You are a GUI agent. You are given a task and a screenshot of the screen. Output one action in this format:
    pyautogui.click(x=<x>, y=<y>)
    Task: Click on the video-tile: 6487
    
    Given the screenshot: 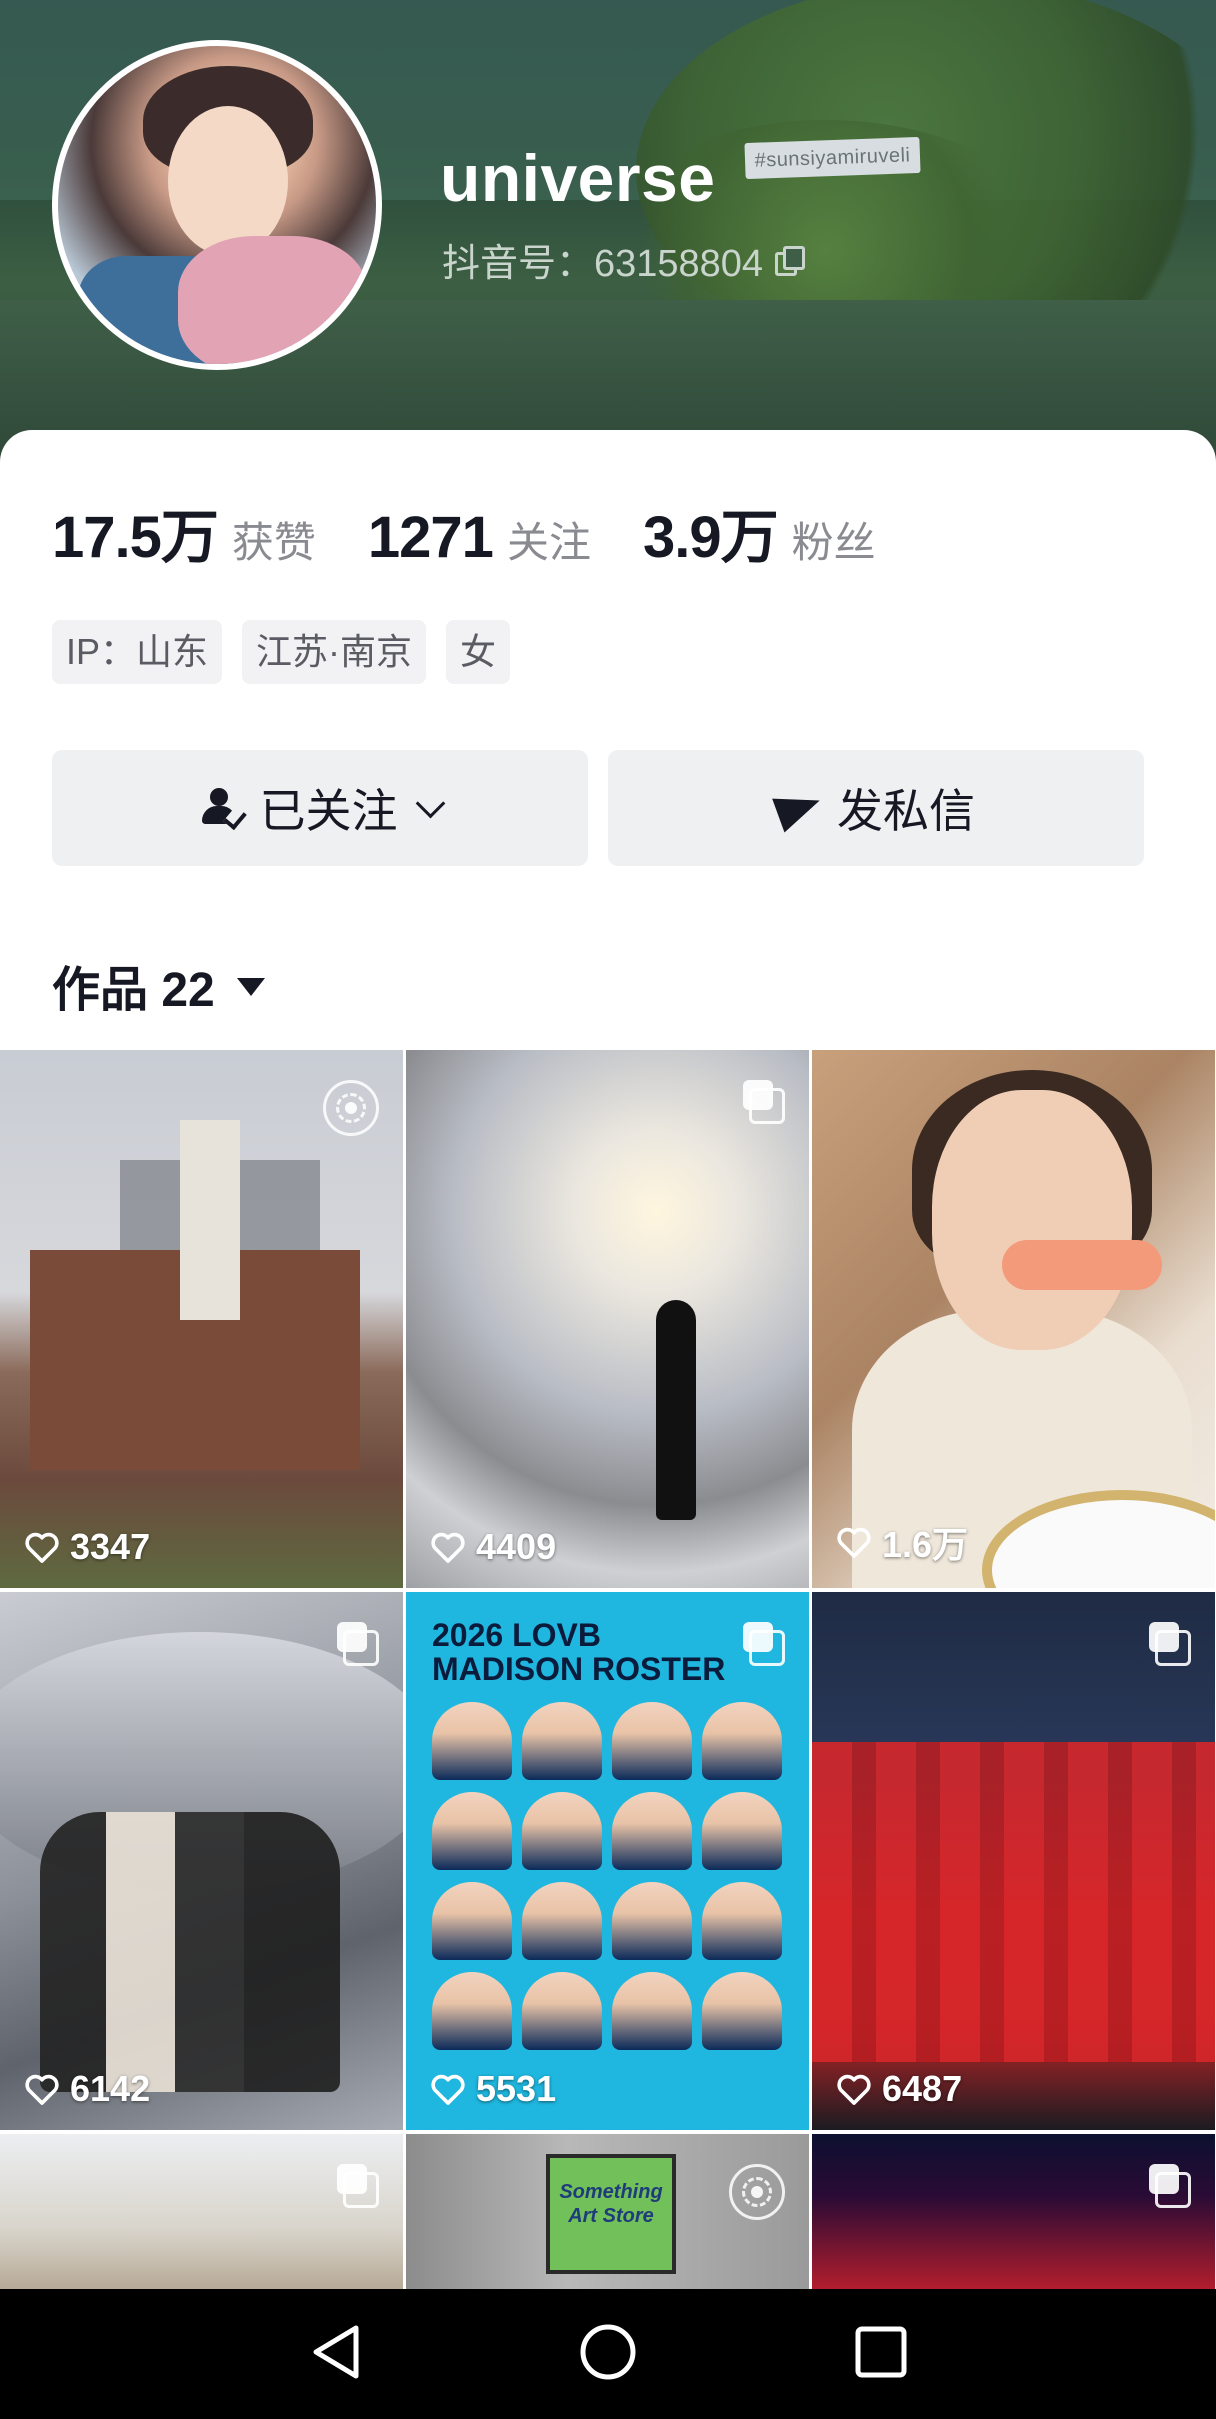 What is the action you would take?
    pyautogui.click(x=1013, y=1861)
    